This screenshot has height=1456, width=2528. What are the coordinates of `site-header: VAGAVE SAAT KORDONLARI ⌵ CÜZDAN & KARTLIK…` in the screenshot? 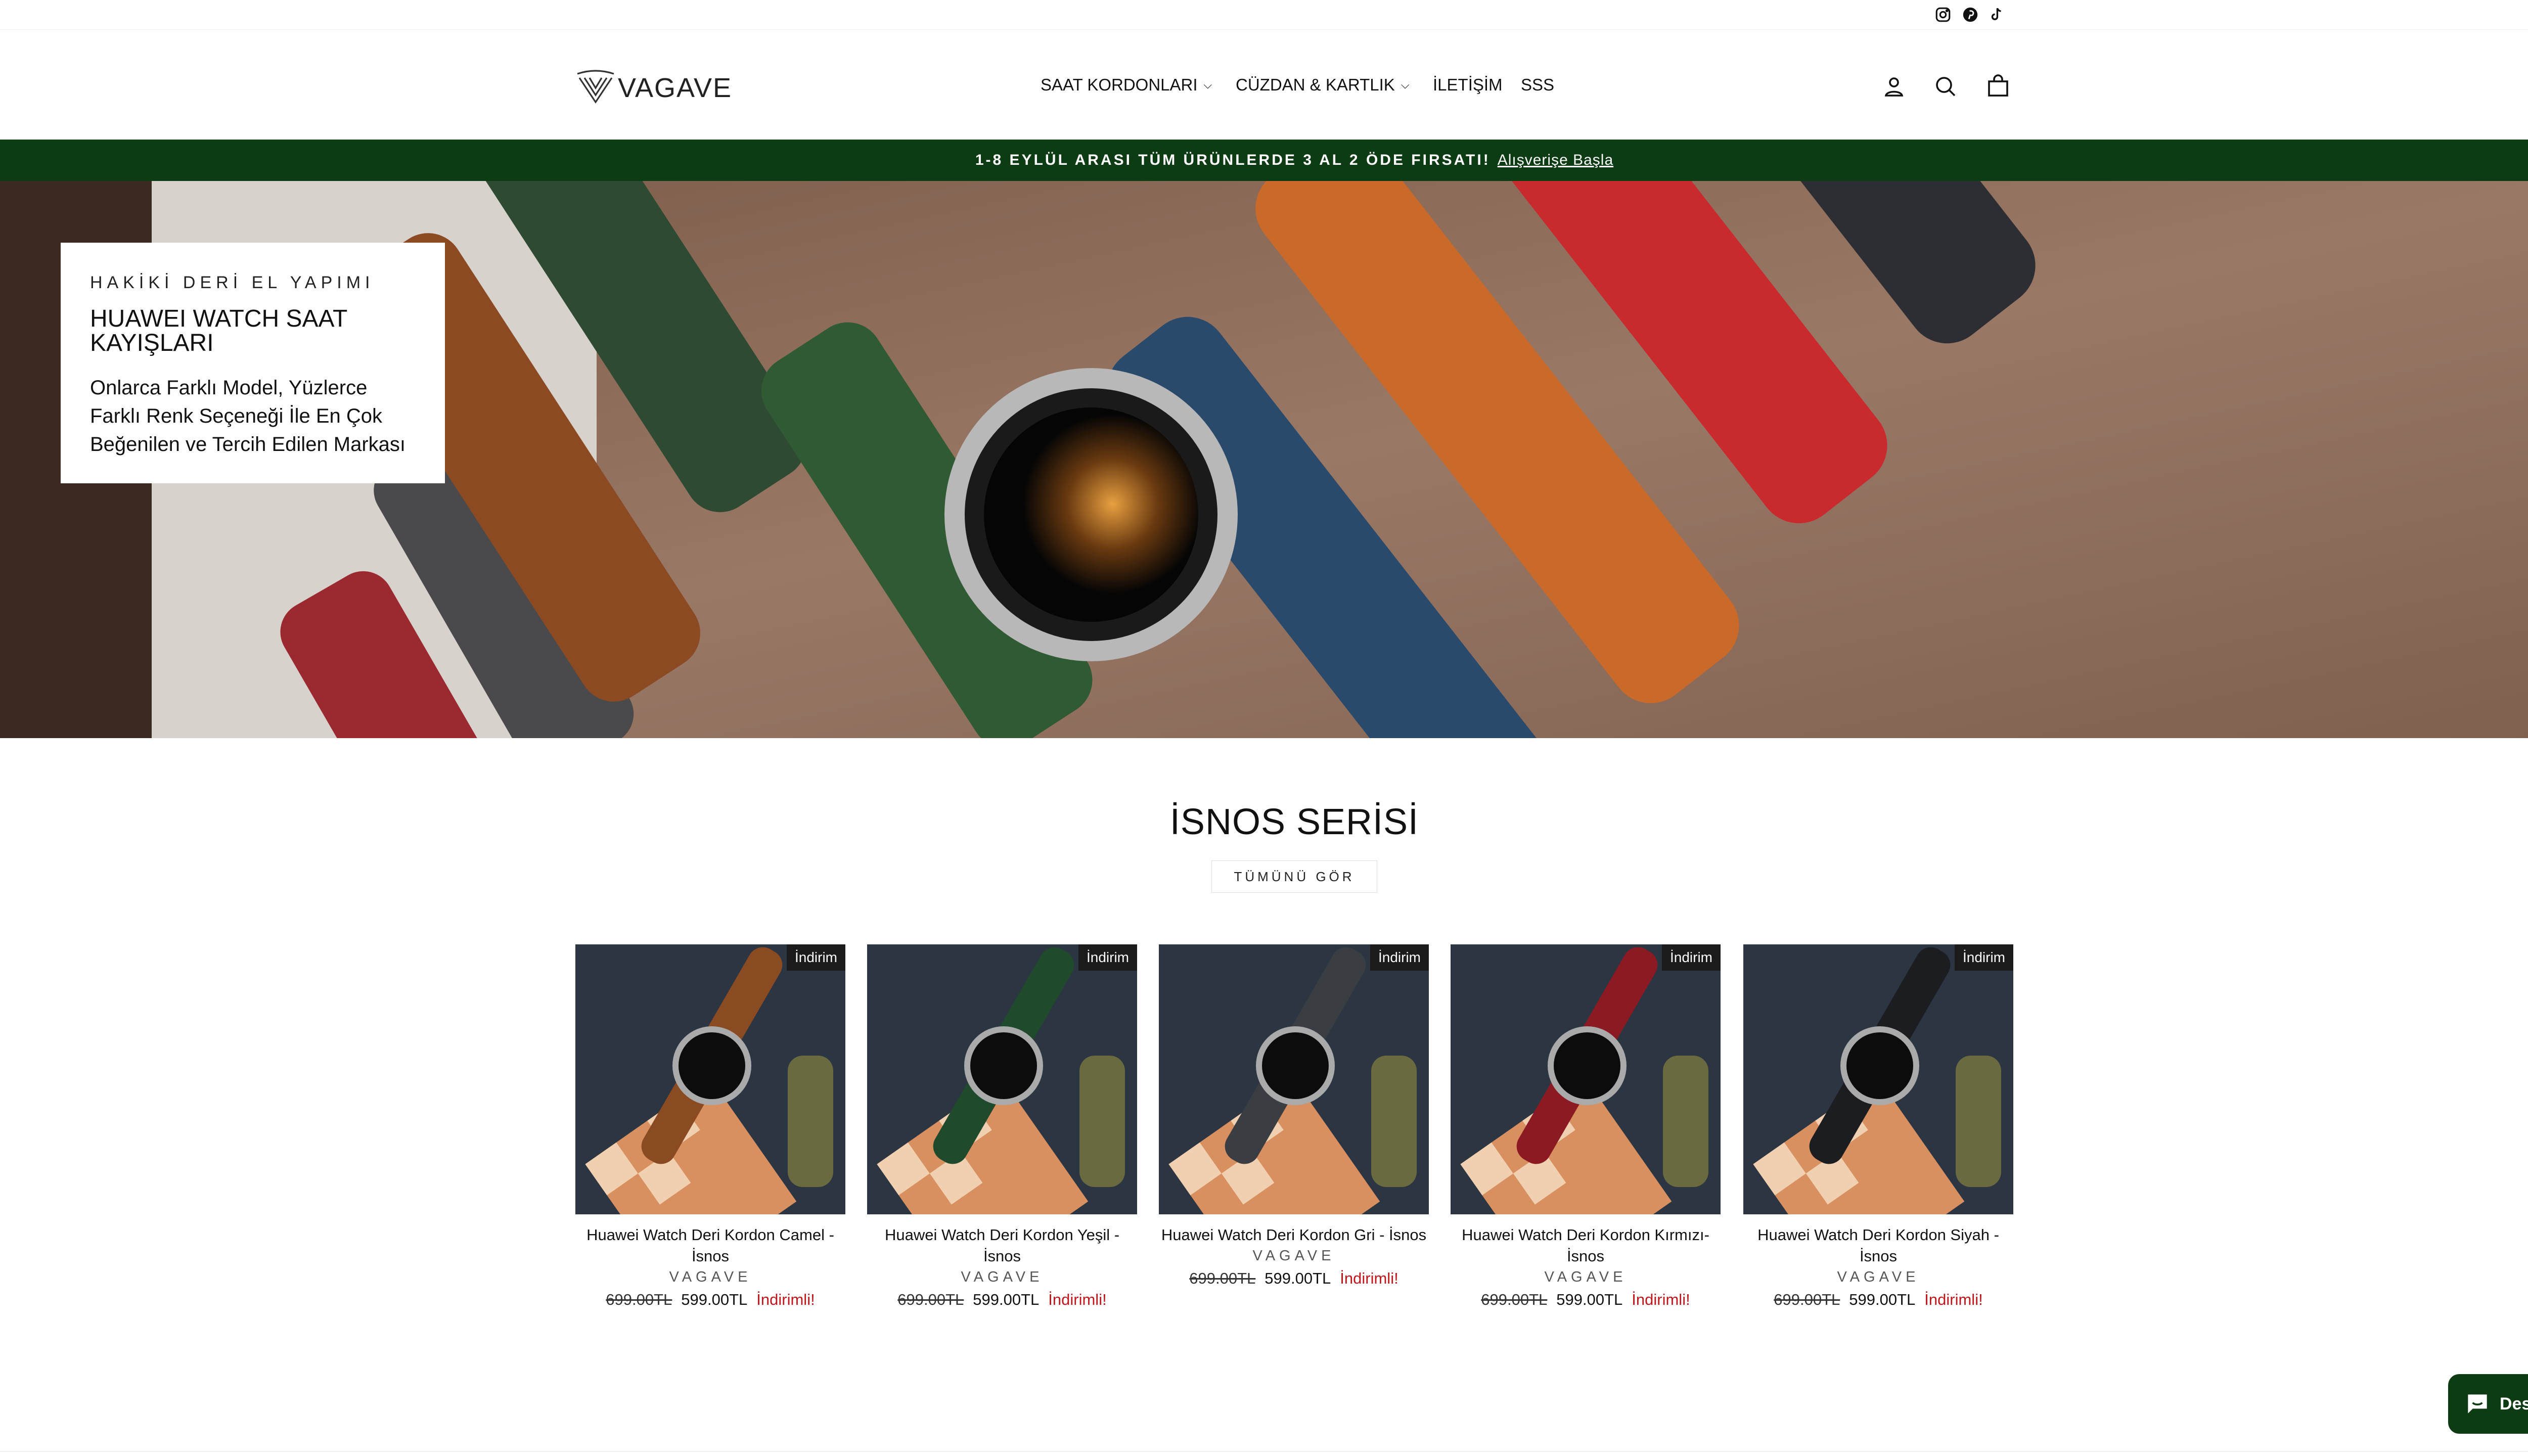 It's located at (1264, 84).